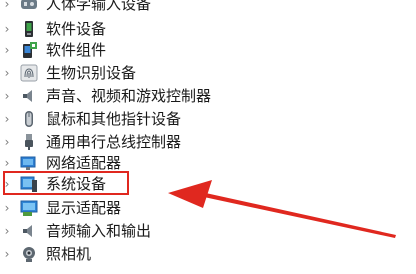 The height and width of the screenshot is (274, 416). Describe the element at coordinates (282, 209) in the screenshot. I see `annotation-arrow-icon` at that location.